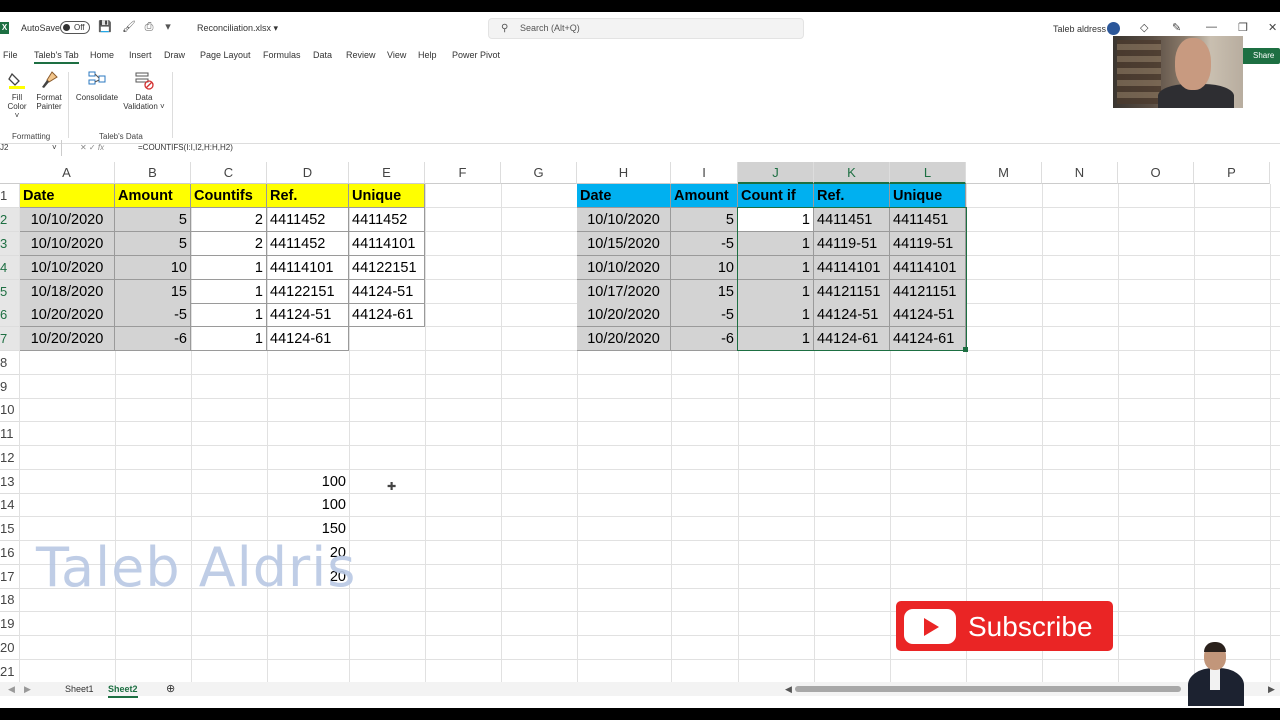  What do you see at coordinates (505, 28) in the screenshot?
I see `search-icon: ⚲` at bounding box center [505, 28].